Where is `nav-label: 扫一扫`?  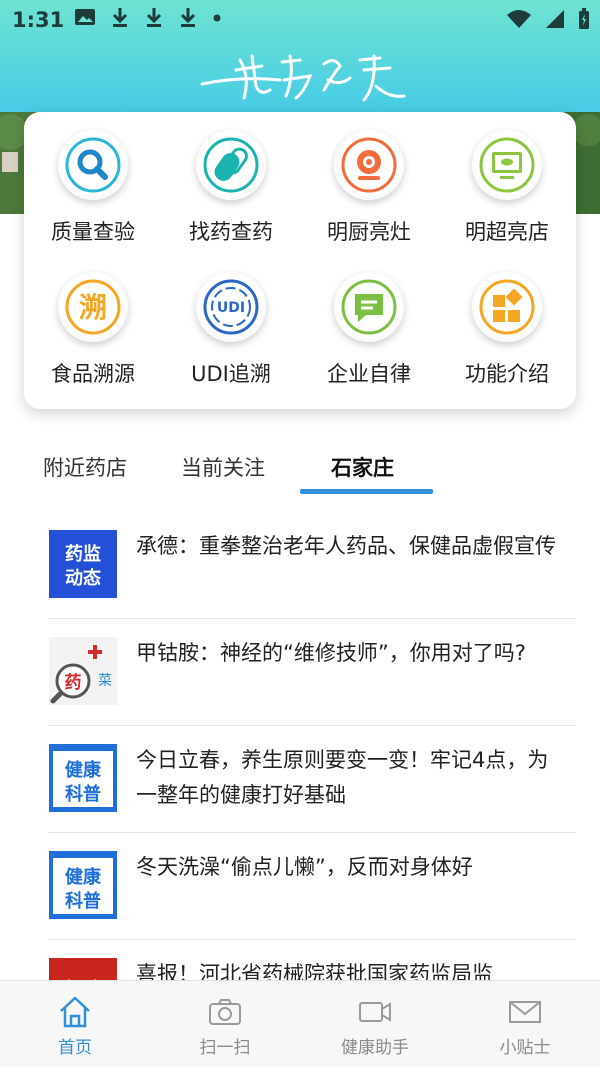
nav-label: 扫一扫 is located at coordinates (225, 1048).